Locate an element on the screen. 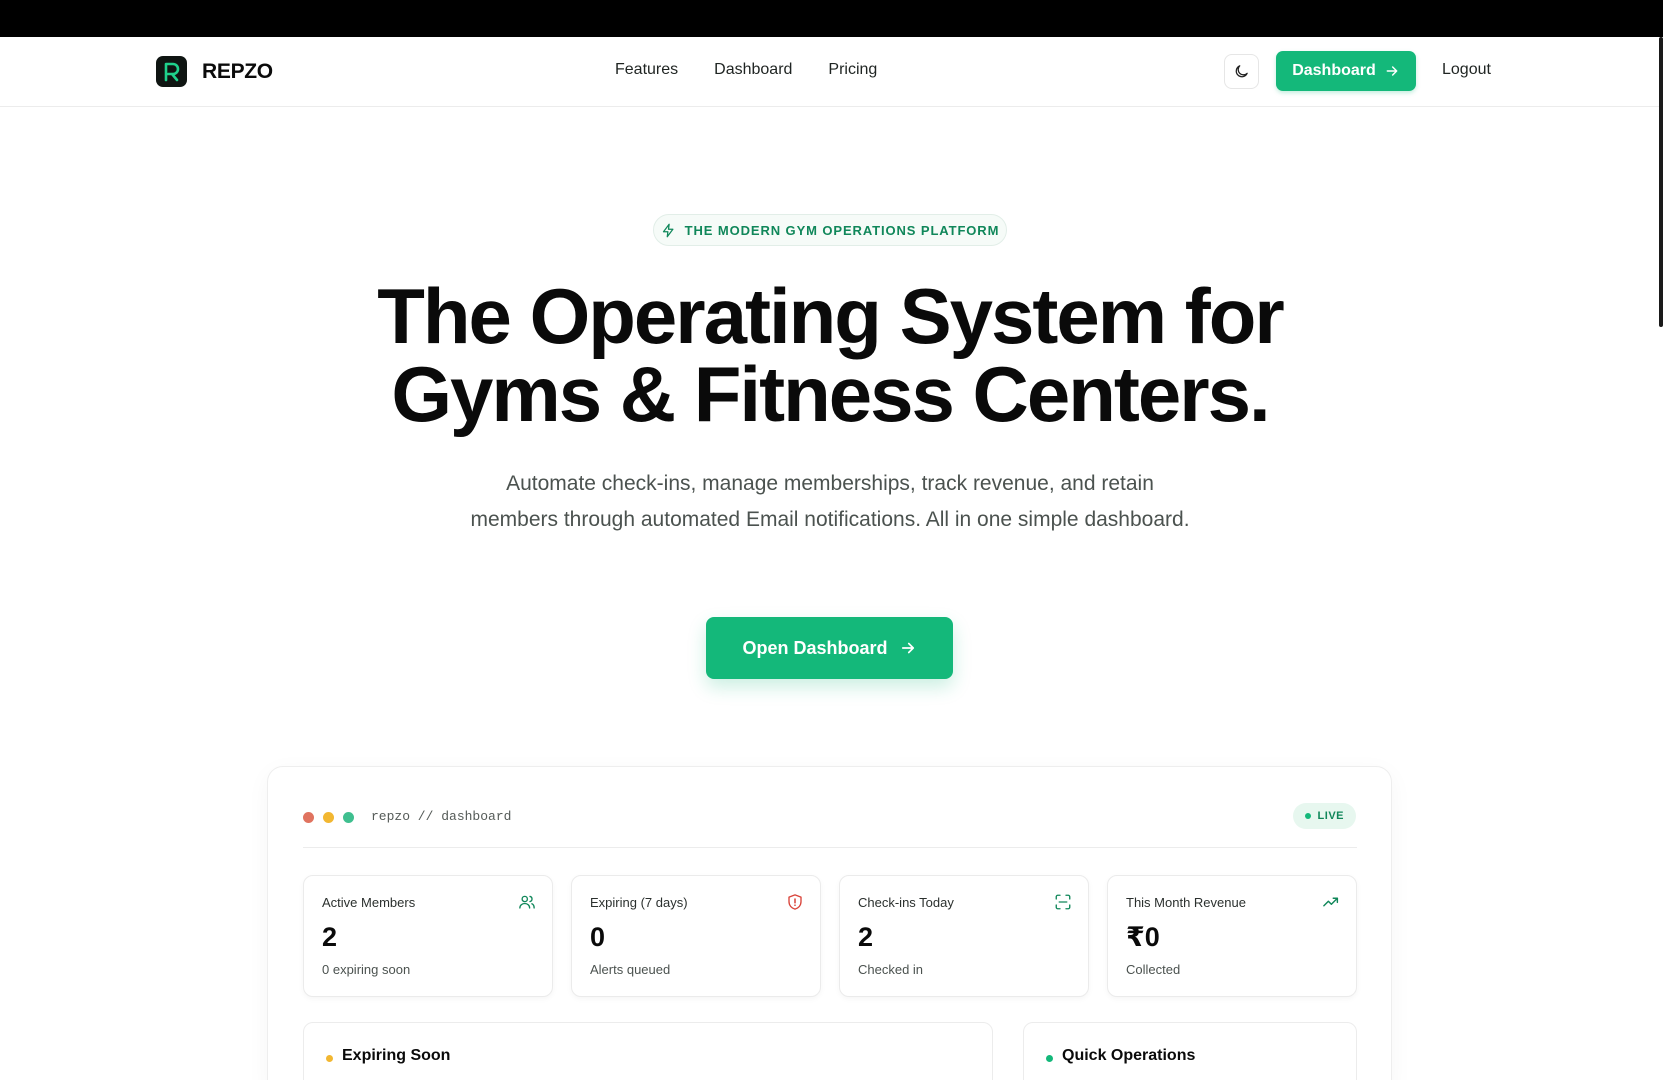  hero-badge-text: THE MODERN GYM OPERATIONS PLATFORM is located at coordinates (842, 230).